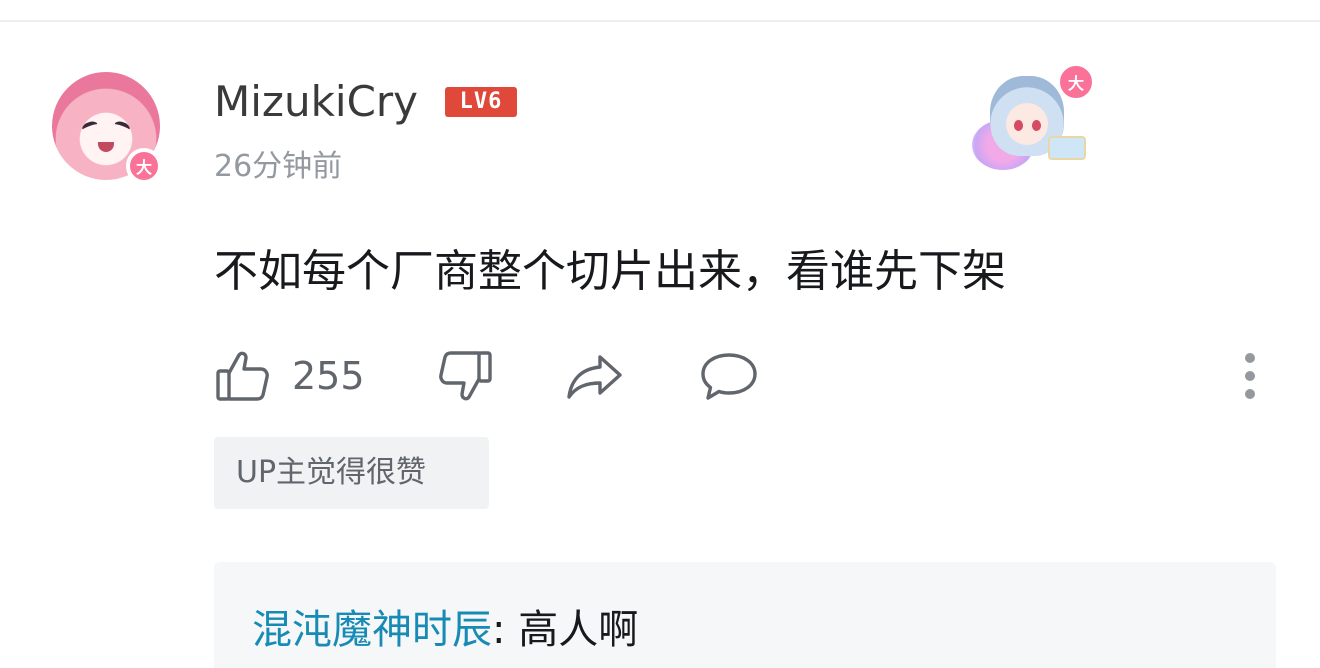  What do you see at coordinates (289, 376) in the screenshot?
I see `like-button: 255` at bounding box center [289, 376].